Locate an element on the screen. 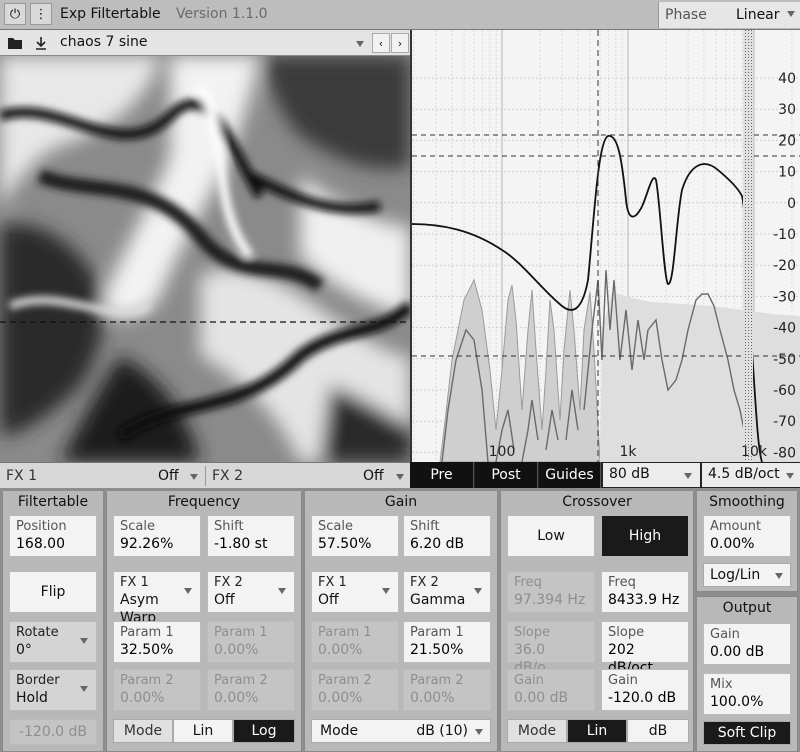 The width and height of the screenshot is (800, 752). guides-toggle: Guides is located at coordinates (570, 475).